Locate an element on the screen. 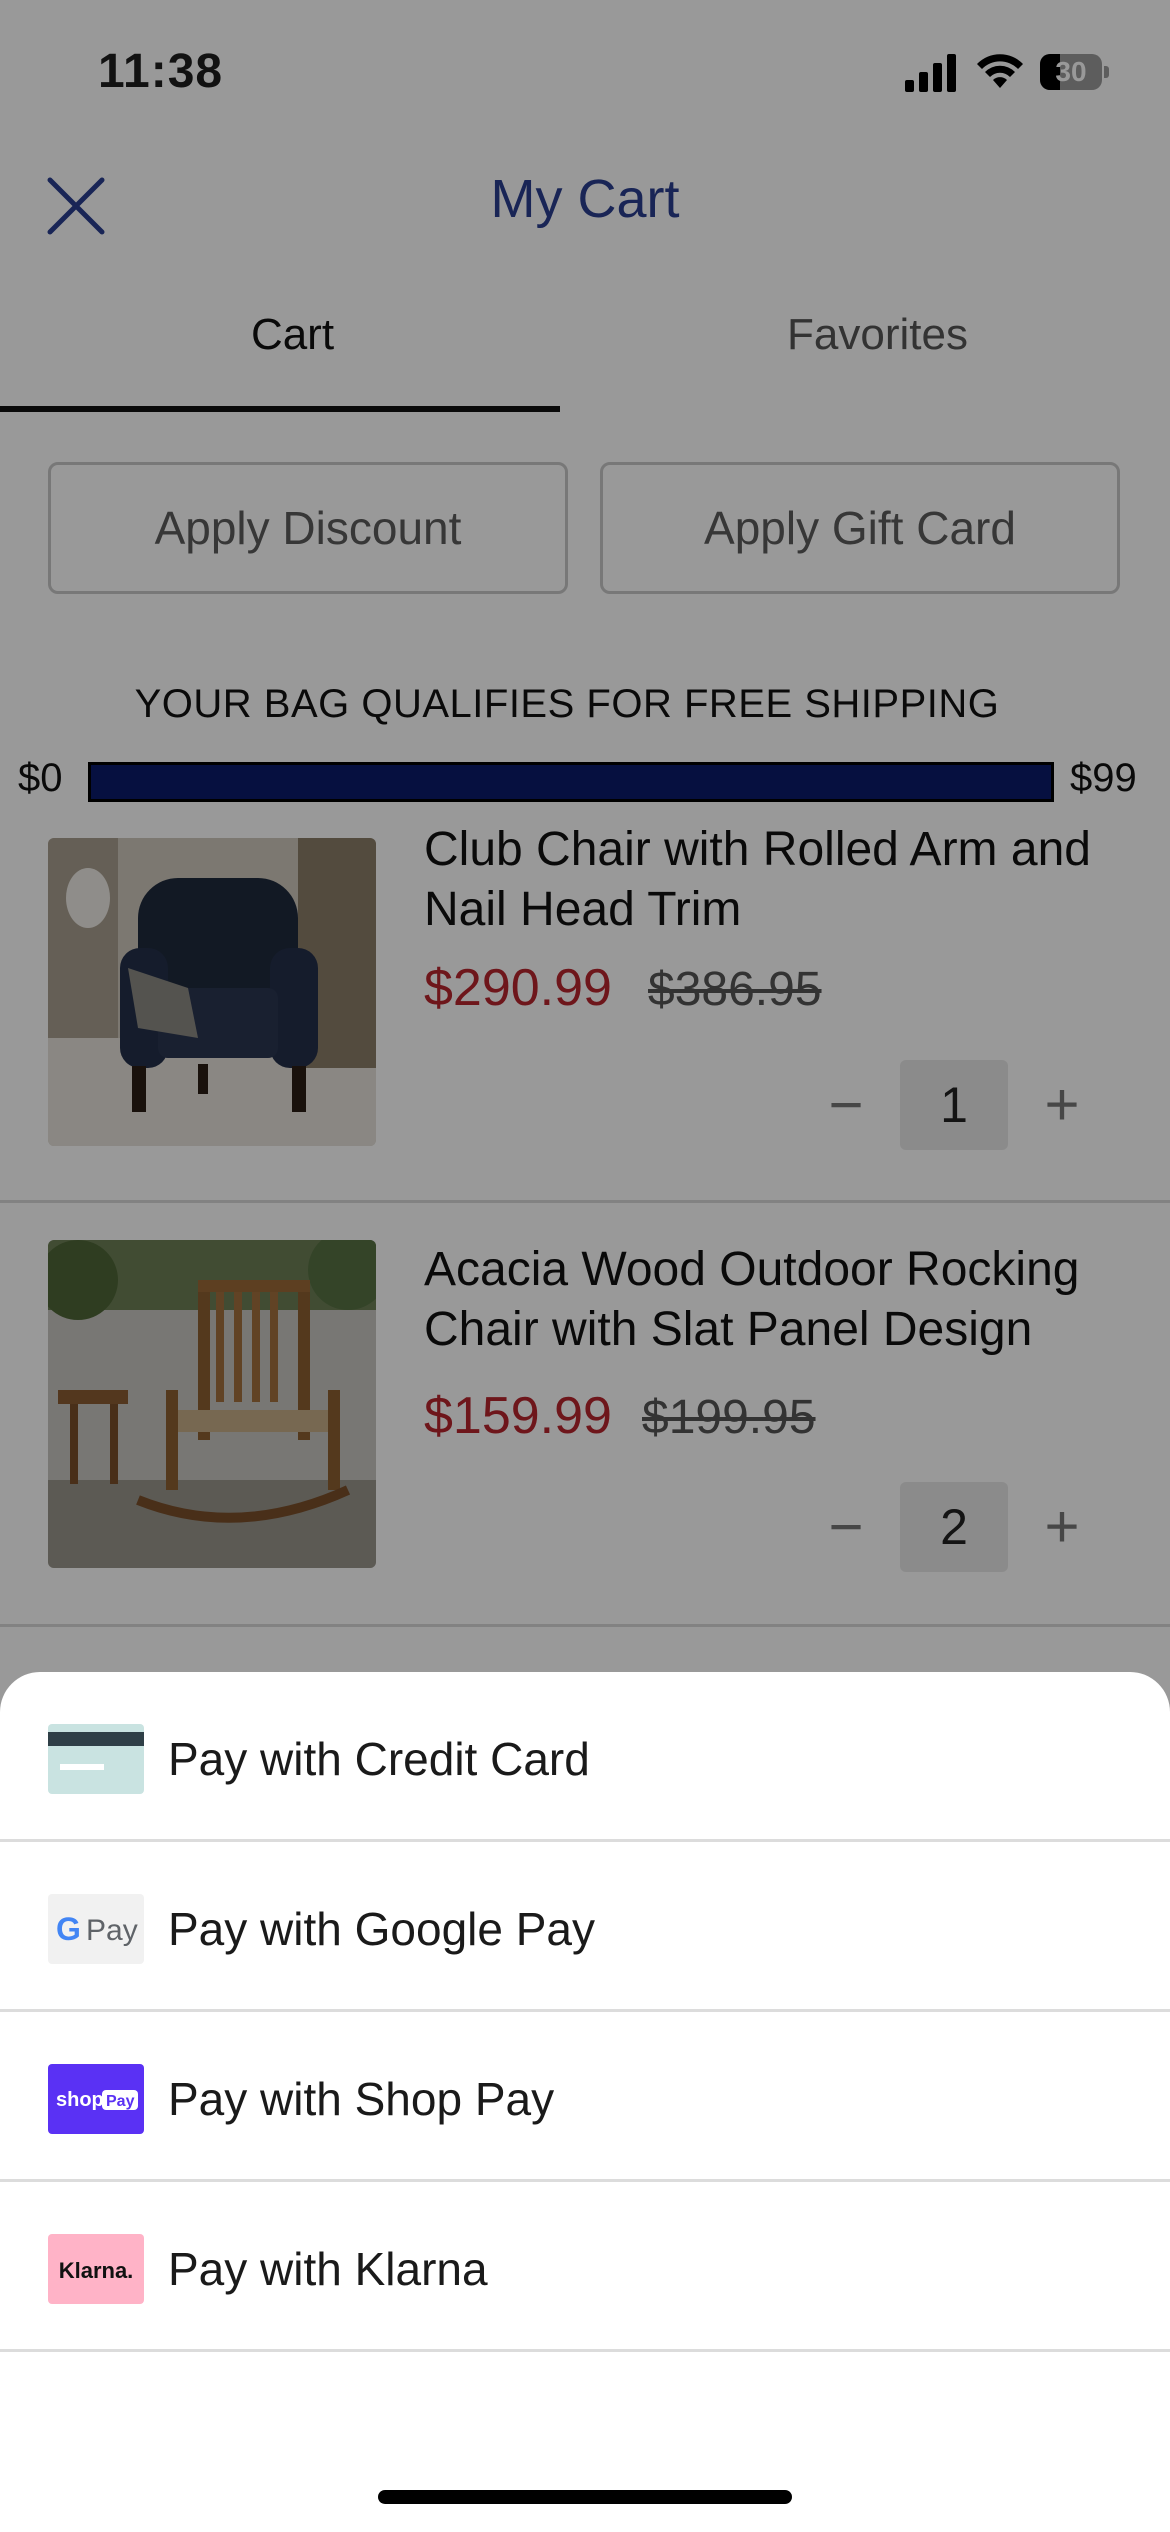 The image size is (1170, 2532). pay-option-label: Pay with Google Pay is located at coordinates (382, 1929).